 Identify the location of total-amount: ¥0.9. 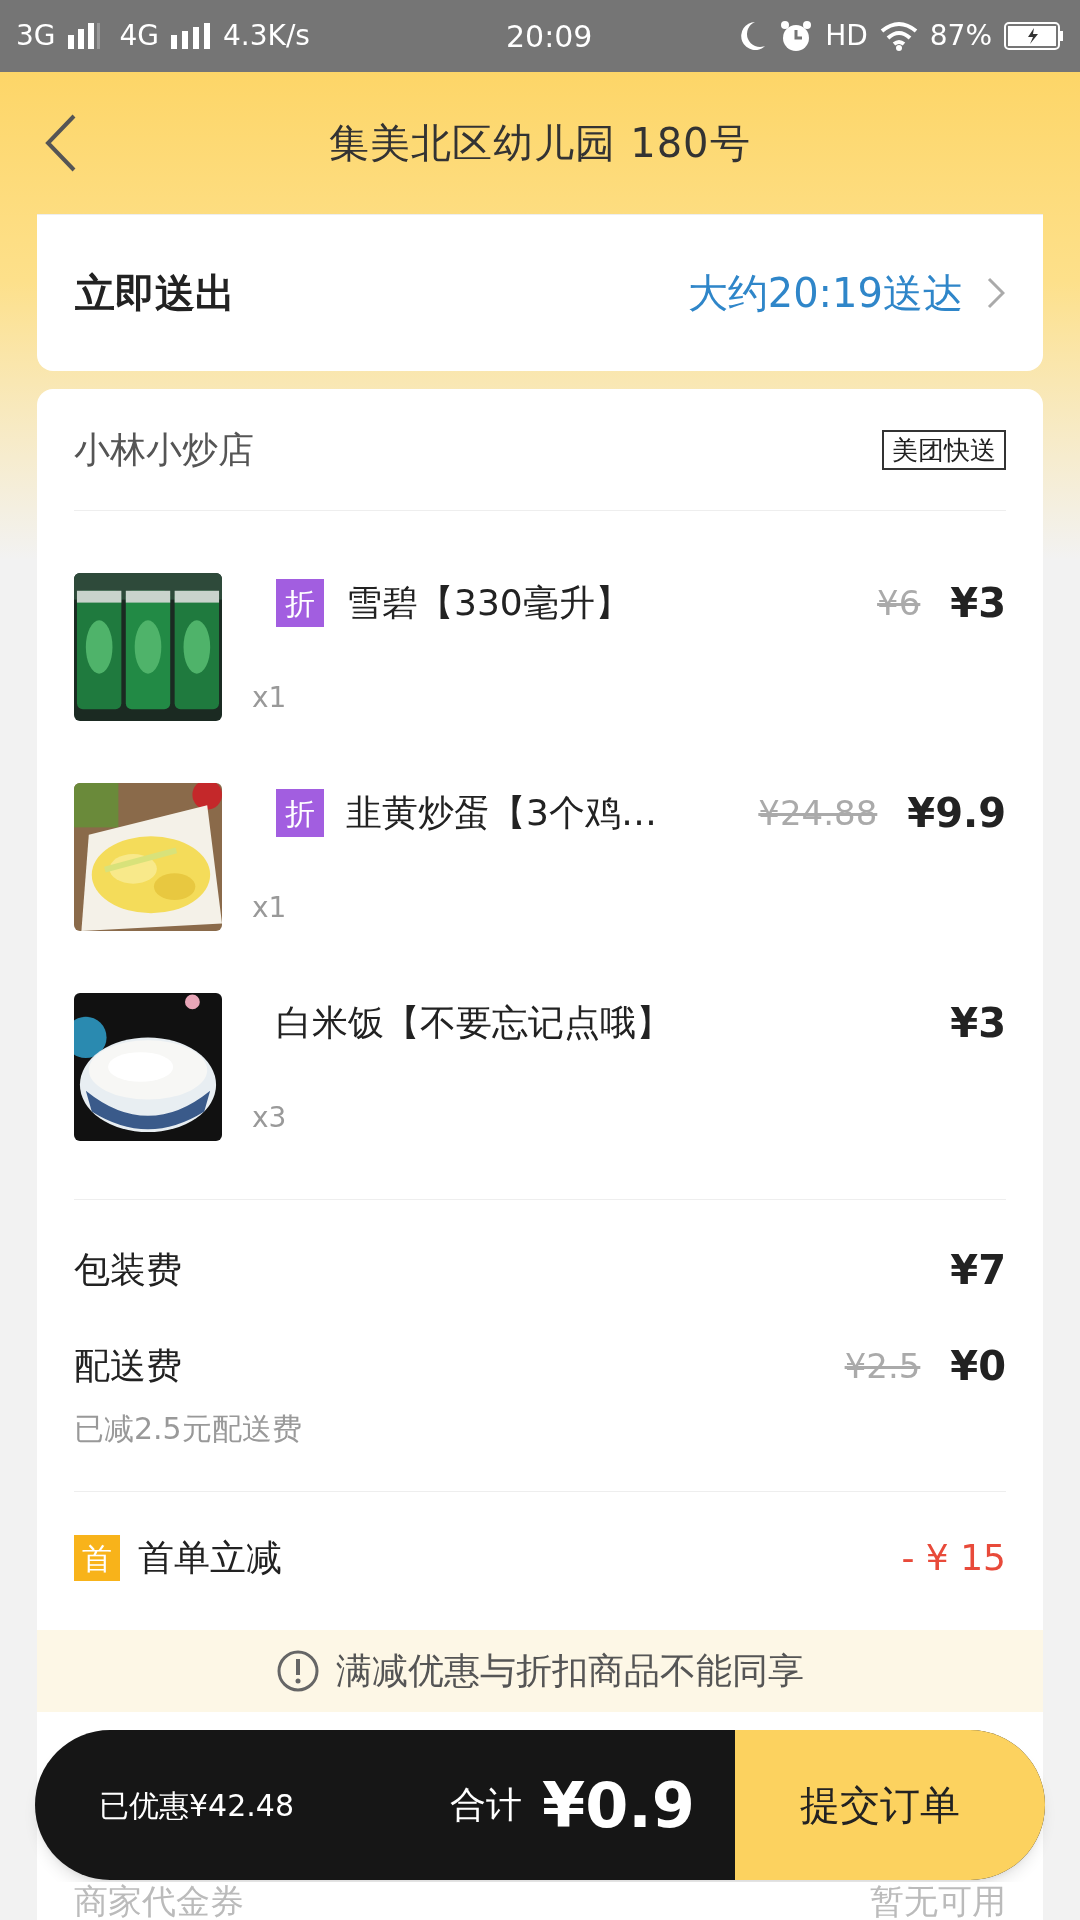
(618, 1805).